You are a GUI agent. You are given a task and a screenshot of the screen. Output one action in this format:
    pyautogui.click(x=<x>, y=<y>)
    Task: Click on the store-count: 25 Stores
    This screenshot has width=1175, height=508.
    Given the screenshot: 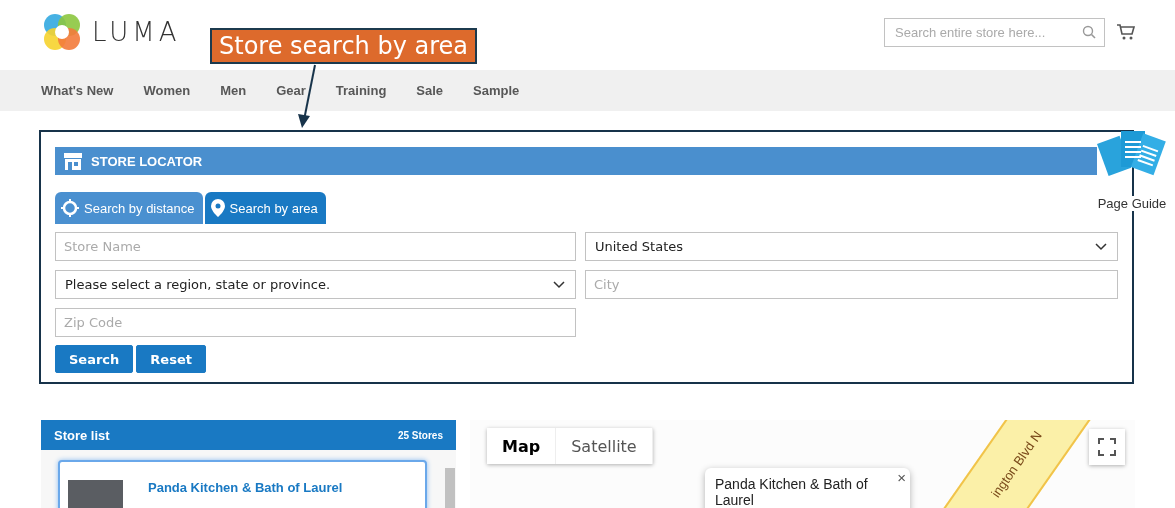 What is the action you would take?
    pyautogui.click(x=420, y=435)
    